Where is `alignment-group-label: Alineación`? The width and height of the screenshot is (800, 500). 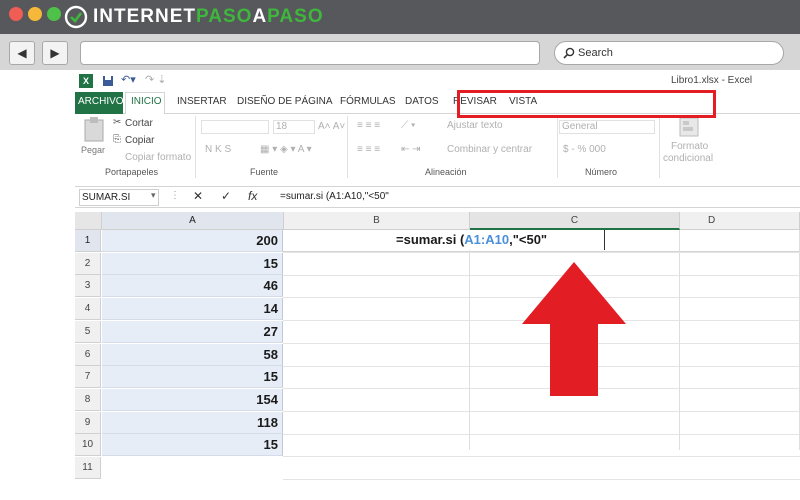 alignment-group-label: Alineación is located at coordinates (446, 172).